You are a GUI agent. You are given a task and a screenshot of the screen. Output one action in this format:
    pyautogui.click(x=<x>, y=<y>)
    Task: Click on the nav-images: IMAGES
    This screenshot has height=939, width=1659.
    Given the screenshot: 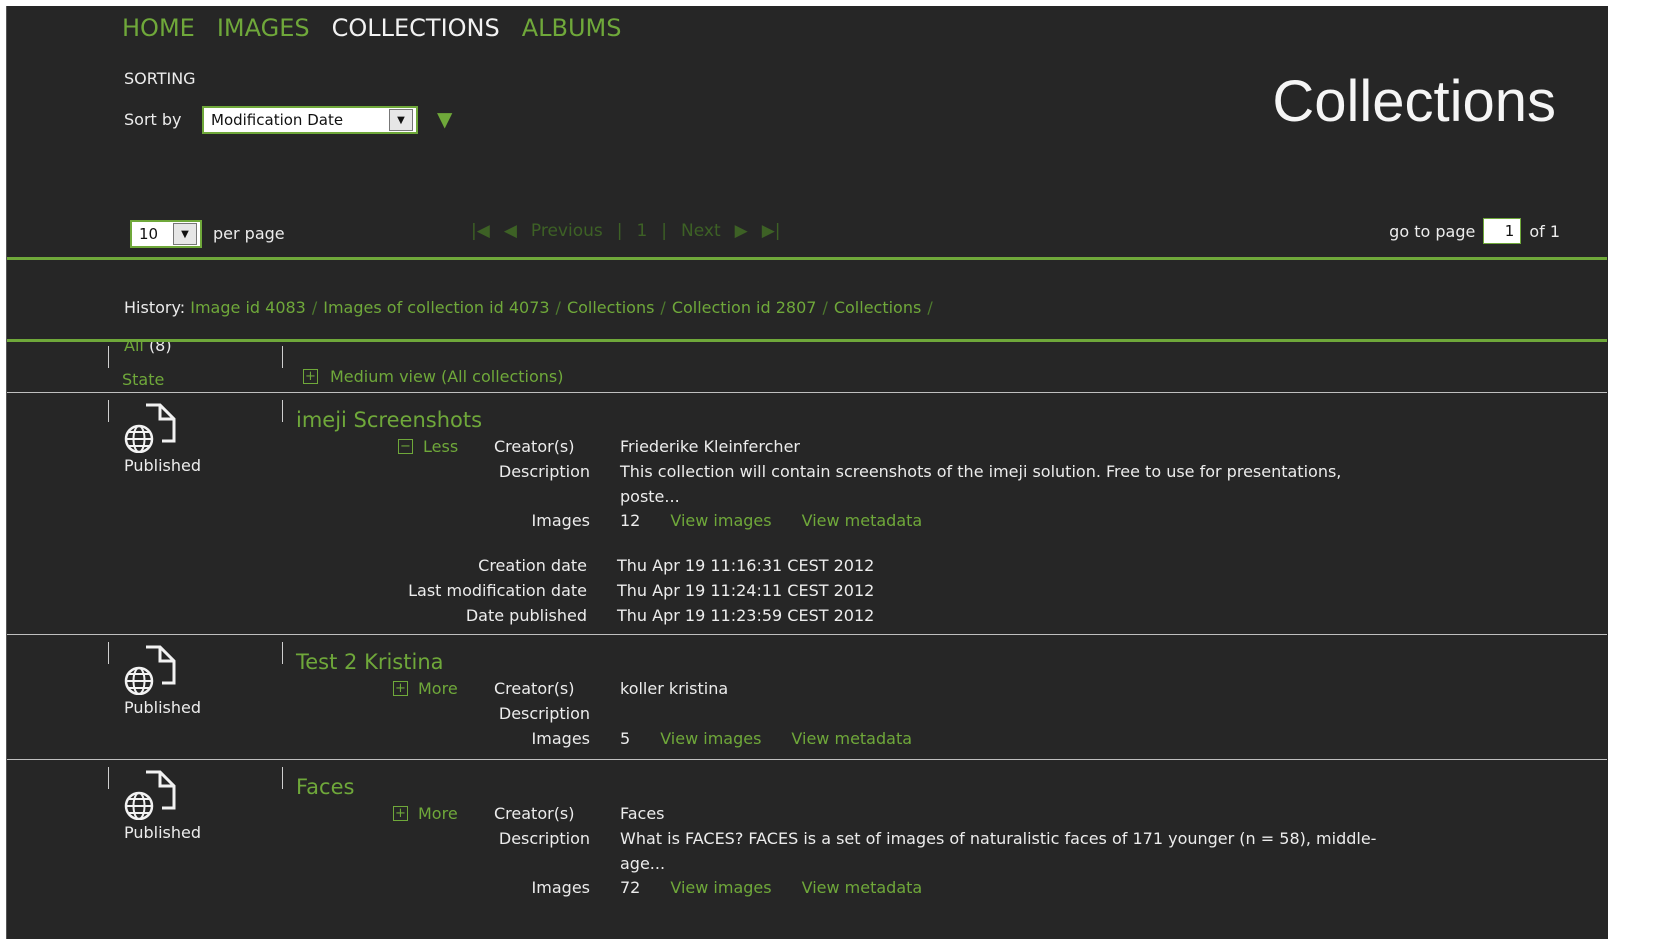 What is the action you would take?
    pyautogui.click(x=263, y=28)
    